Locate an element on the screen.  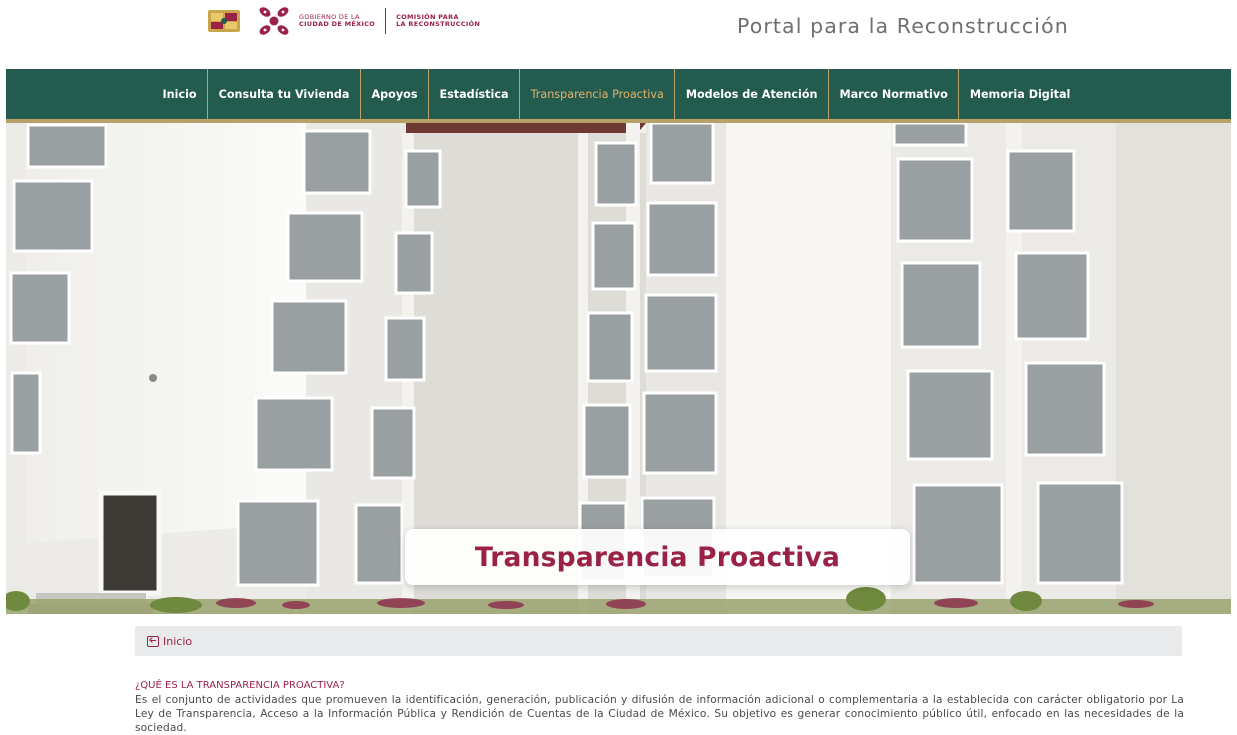
nav-item-inicio: Inicio is located at coordinates (179, 94).